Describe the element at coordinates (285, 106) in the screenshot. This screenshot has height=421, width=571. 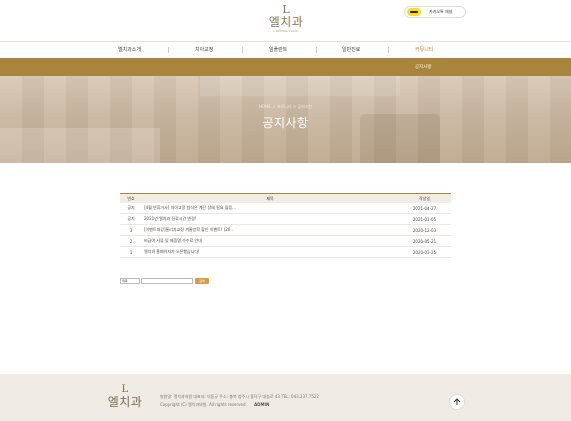
I see `breadcrumb: HOME > 커뮤니티 > 공지사항` at that location.